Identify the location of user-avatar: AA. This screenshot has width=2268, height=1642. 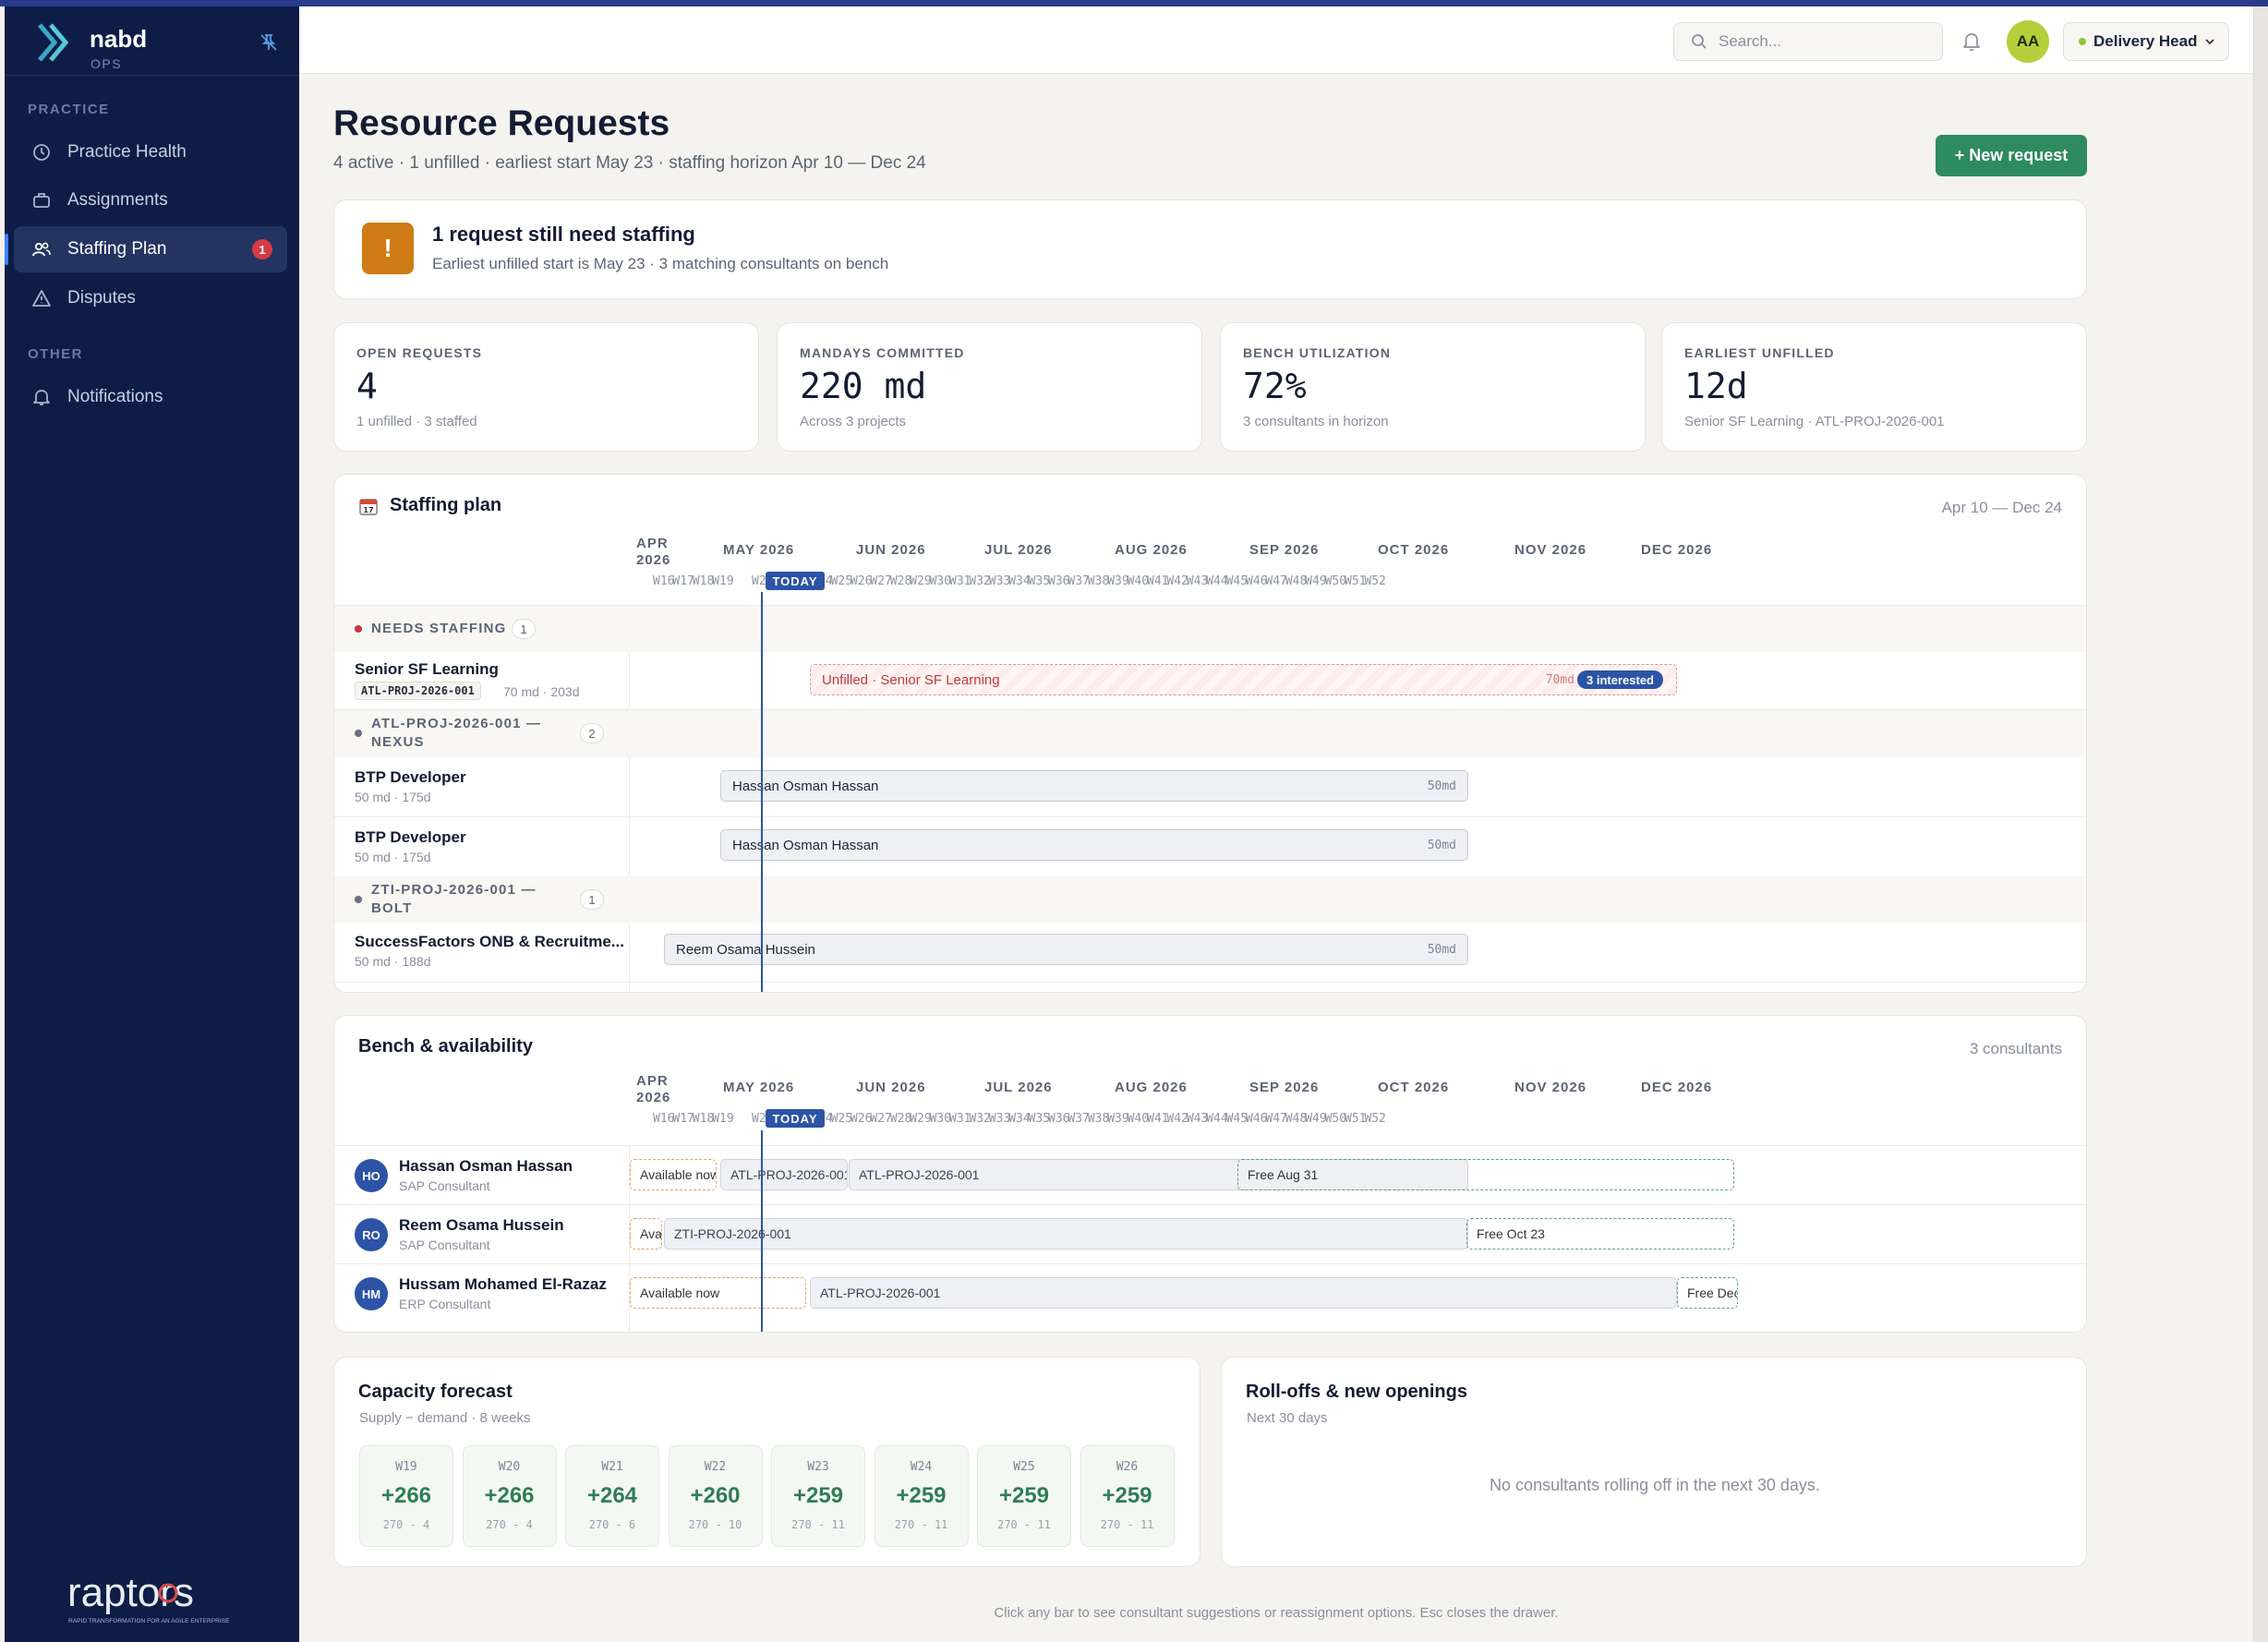
(2028, 41).